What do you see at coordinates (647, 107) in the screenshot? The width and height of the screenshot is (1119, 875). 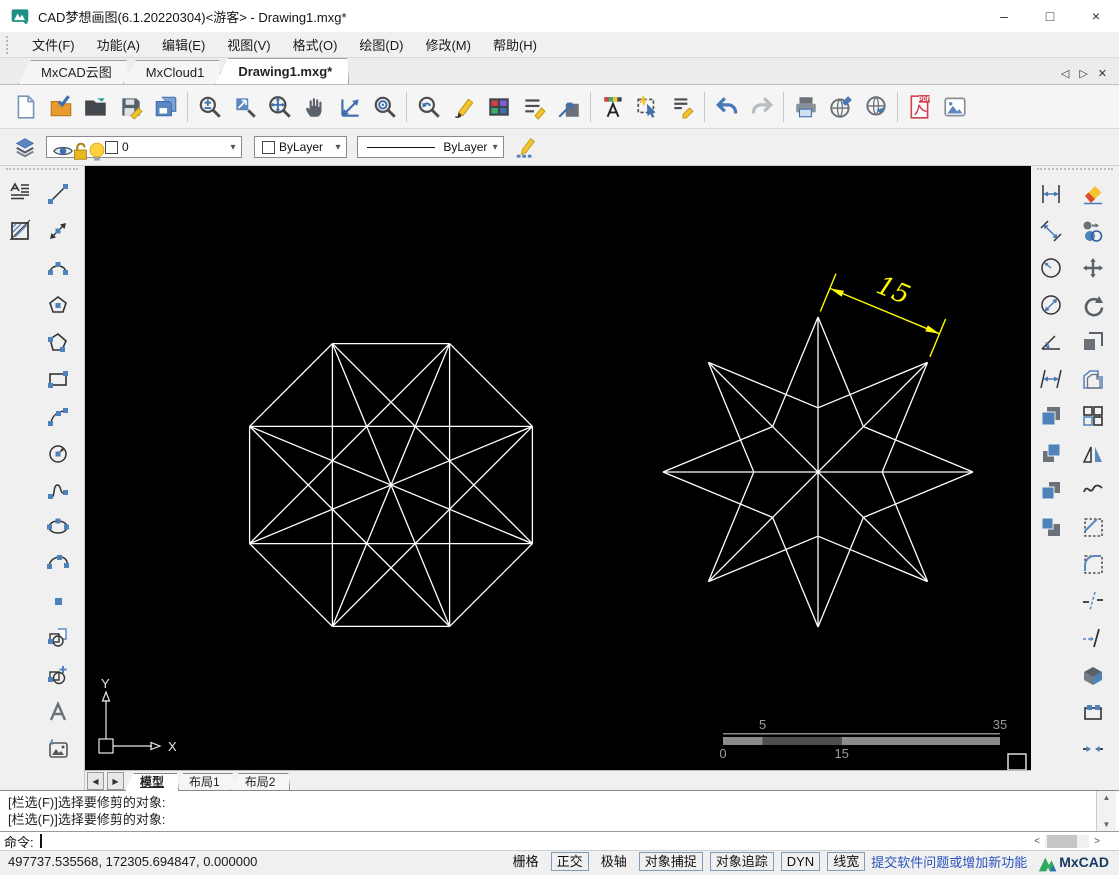 I see `quick-select-button` at bounding box center [647, 107].